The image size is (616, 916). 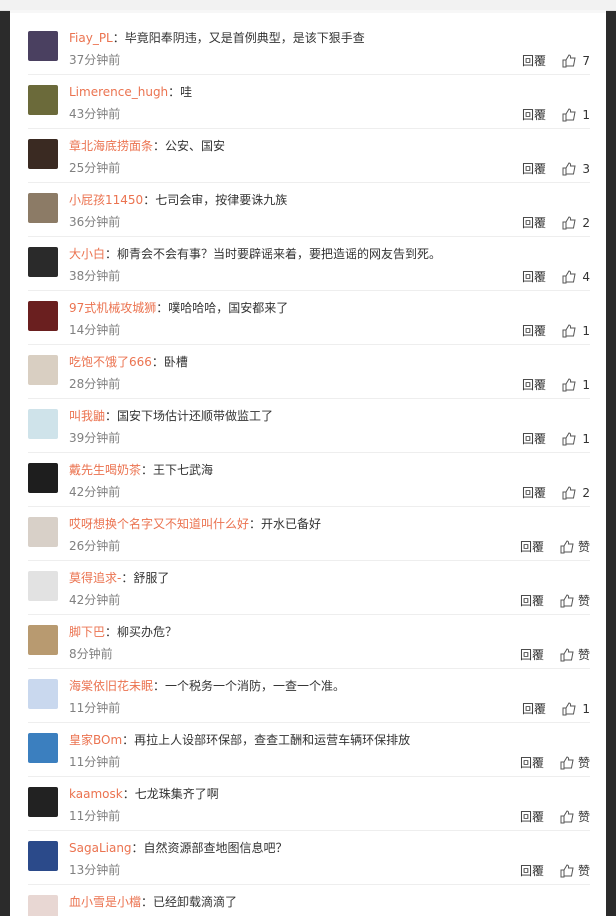 What do you see at coordinates (141, 632) in the screenshot?
I see `comment-text: ：柳买办危？` at bounding box center [141, 632].